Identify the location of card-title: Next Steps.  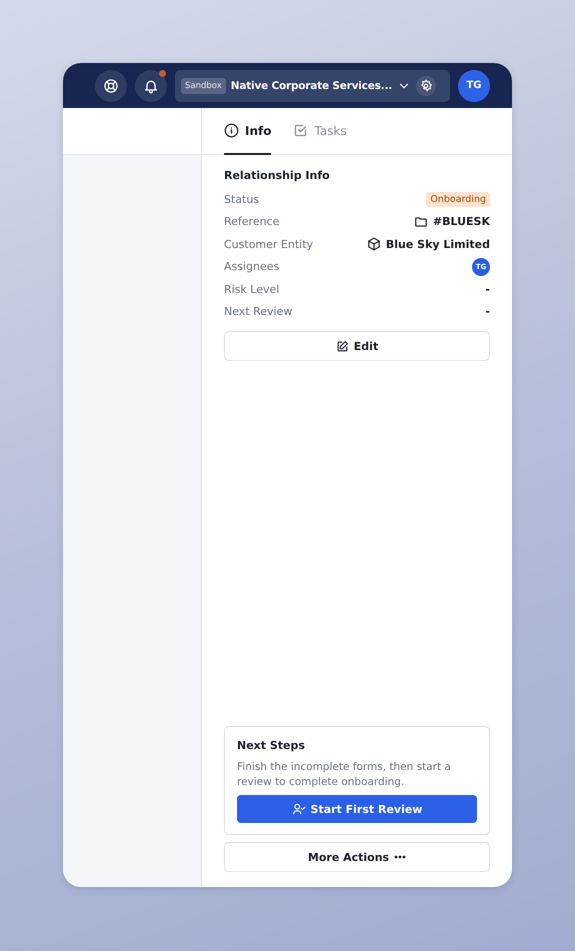
(271, 745).